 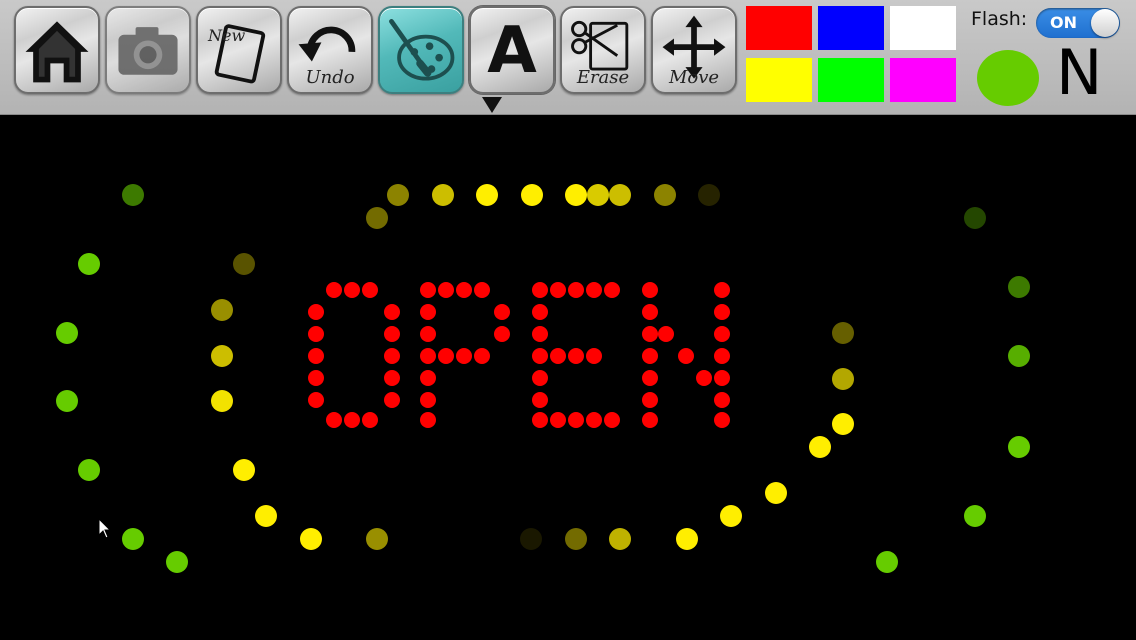 I want to click on direction-letter: N, so click(x=1079, y=72).